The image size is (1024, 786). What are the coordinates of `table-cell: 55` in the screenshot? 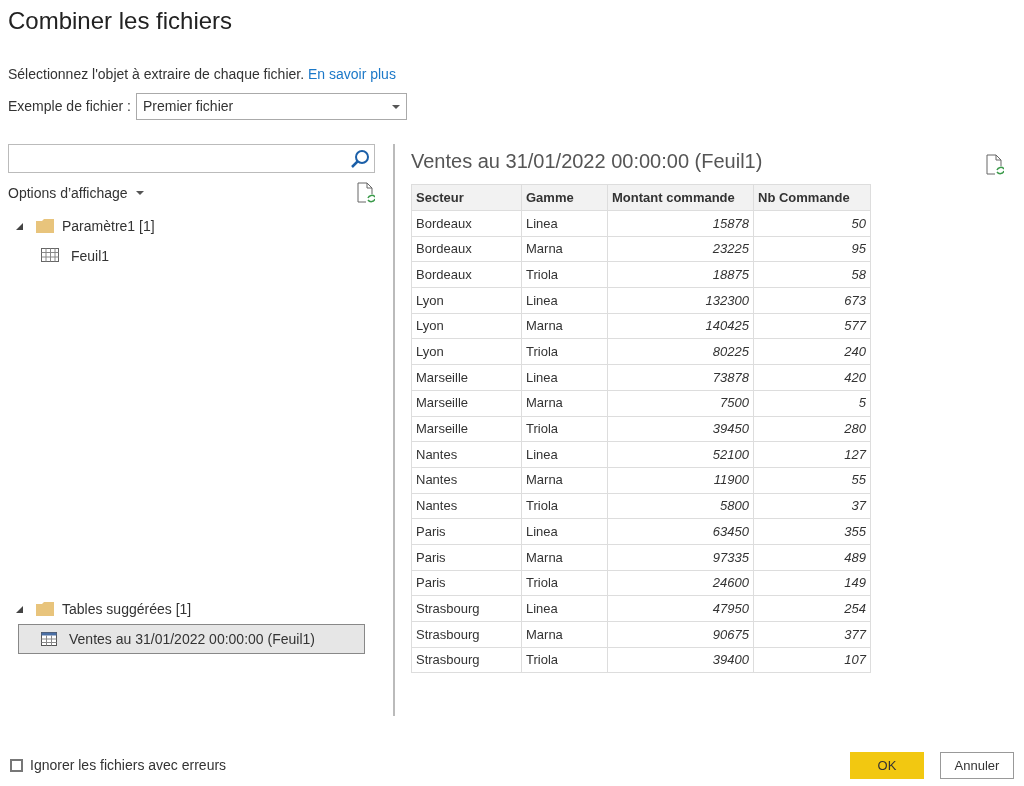 It's located at (812, 480).